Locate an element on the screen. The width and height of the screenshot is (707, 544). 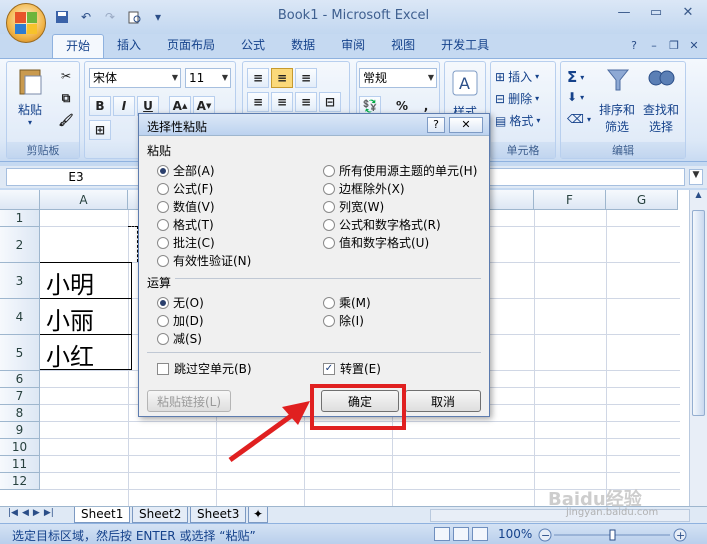
radio-paste-formulas-numbers: 公式和数字格式(R) is located at coordinates (382, 224).